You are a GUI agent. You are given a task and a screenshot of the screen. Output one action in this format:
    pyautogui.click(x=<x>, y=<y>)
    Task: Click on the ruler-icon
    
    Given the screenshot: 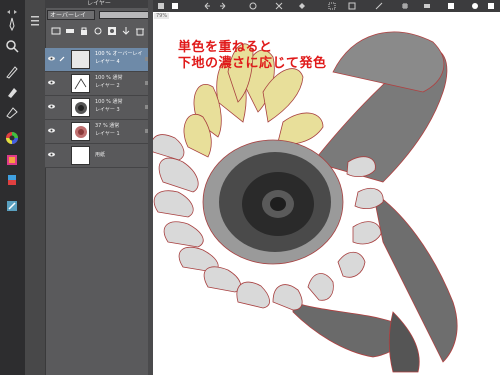 What is the action you would take?
    pyautogui.click(x=379, y=6)
    